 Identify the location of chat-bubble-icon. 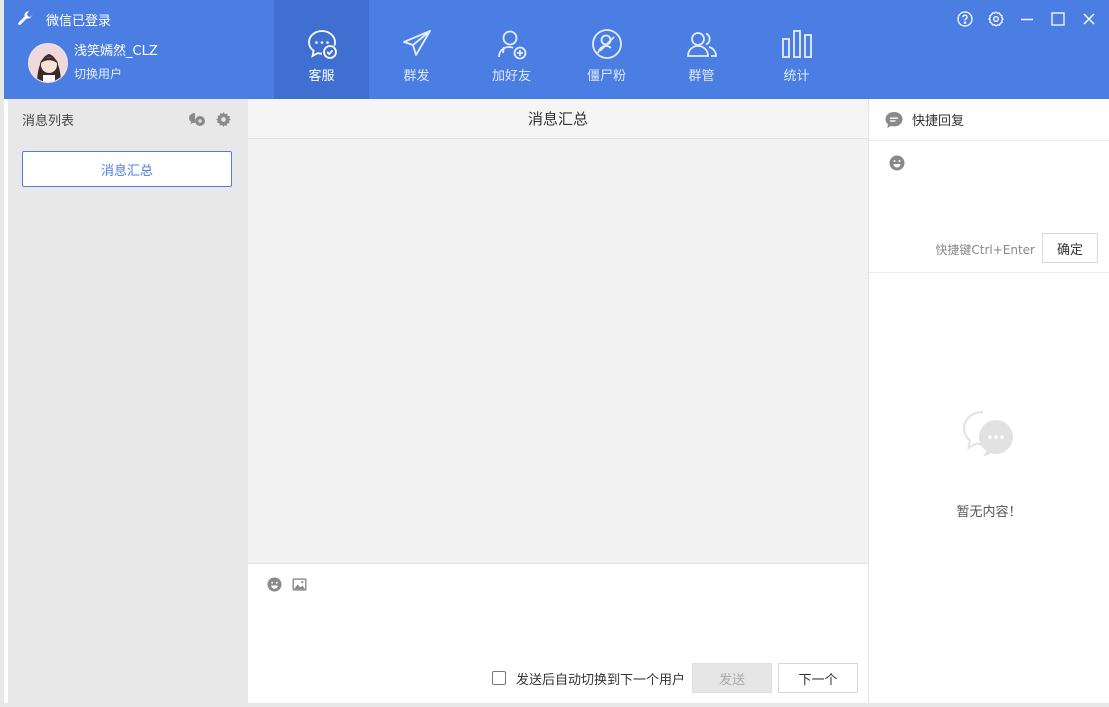
(894, 119).